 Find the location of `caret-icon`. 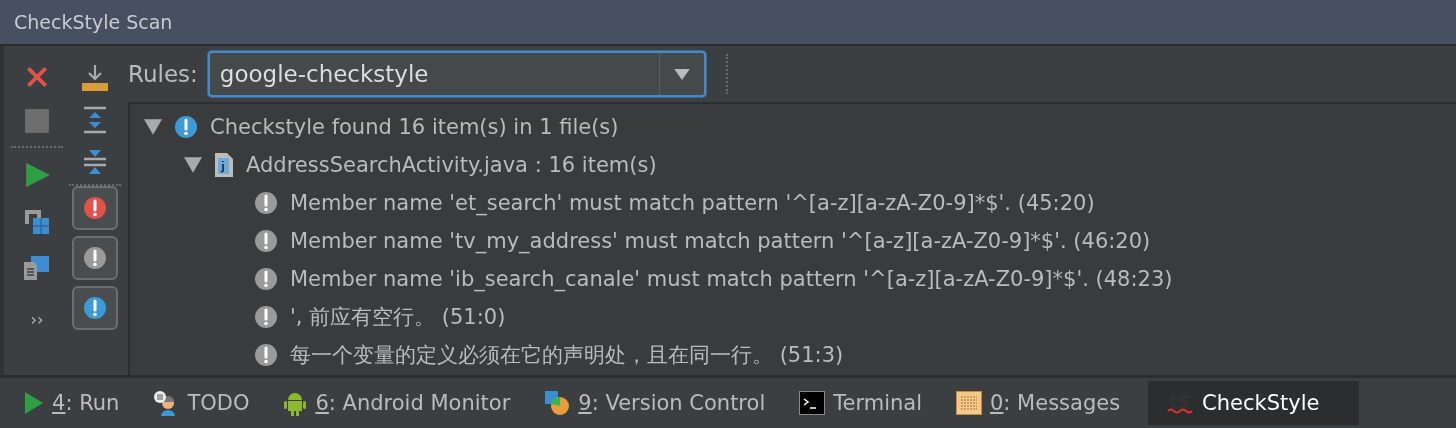

caret-icon is located at coordinates (681, 74).